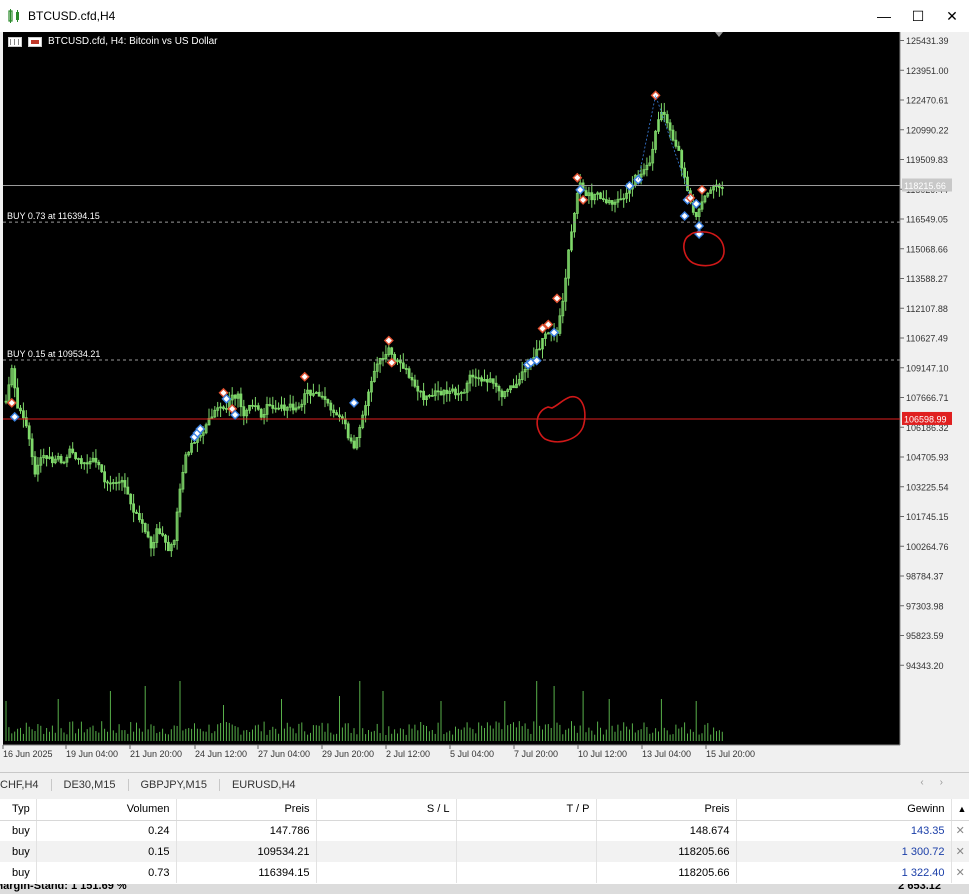  Describe the element at coordinates (15, 41) in the screenshot. I see `chart-list-icon` at that location.